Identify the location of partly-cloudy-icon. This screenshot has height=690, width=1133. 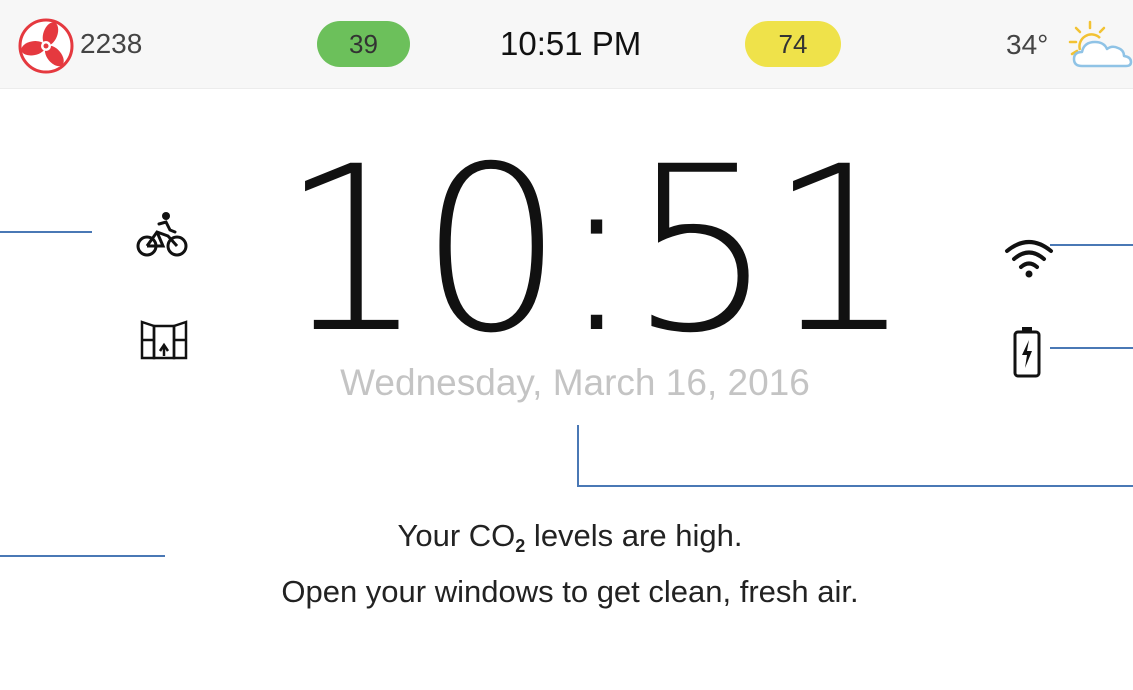
(1097, 46).